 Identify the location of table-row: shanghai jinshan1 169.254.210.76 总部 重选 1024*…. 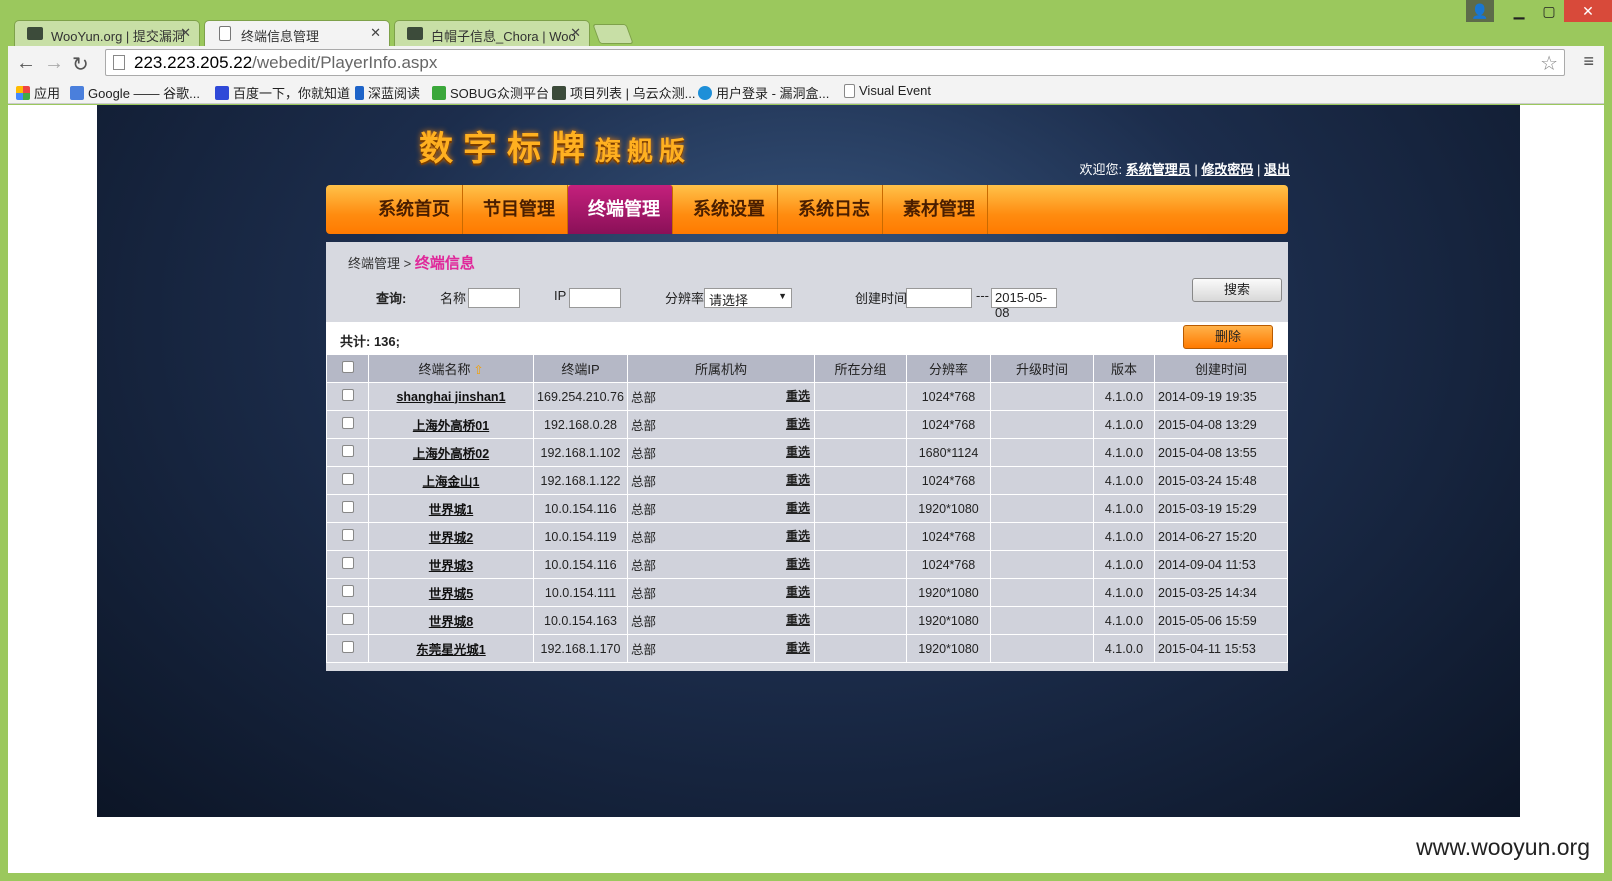
(807, 396).